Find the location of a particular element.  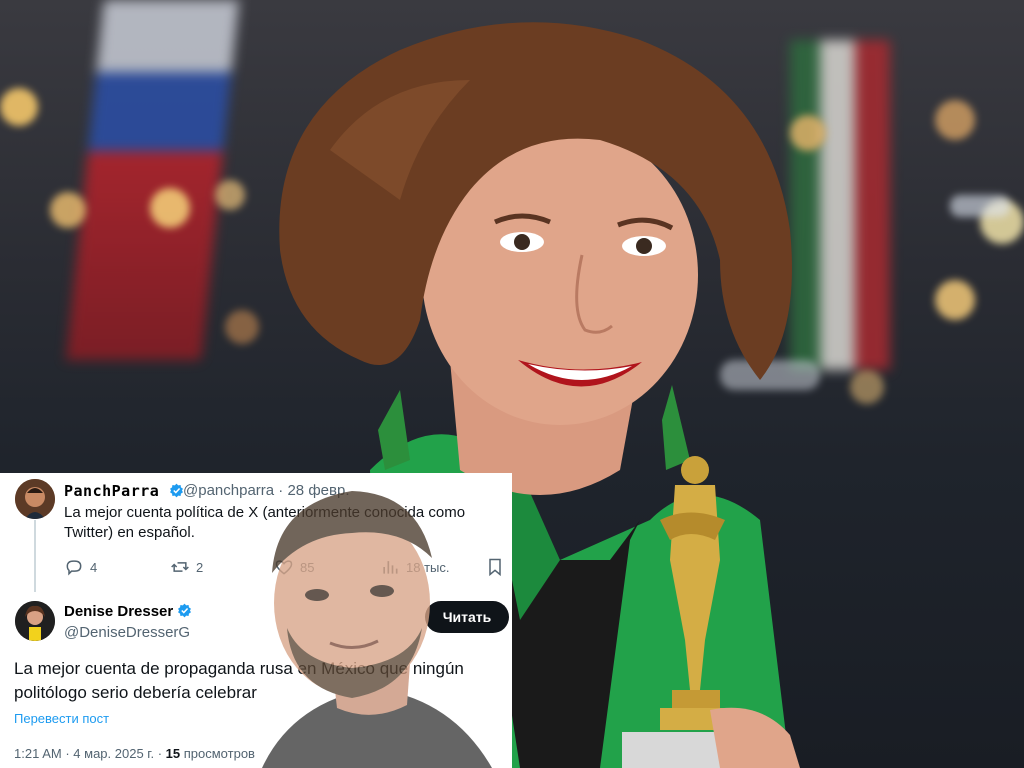

thread-connector-line is located at coordinates (35, 556).